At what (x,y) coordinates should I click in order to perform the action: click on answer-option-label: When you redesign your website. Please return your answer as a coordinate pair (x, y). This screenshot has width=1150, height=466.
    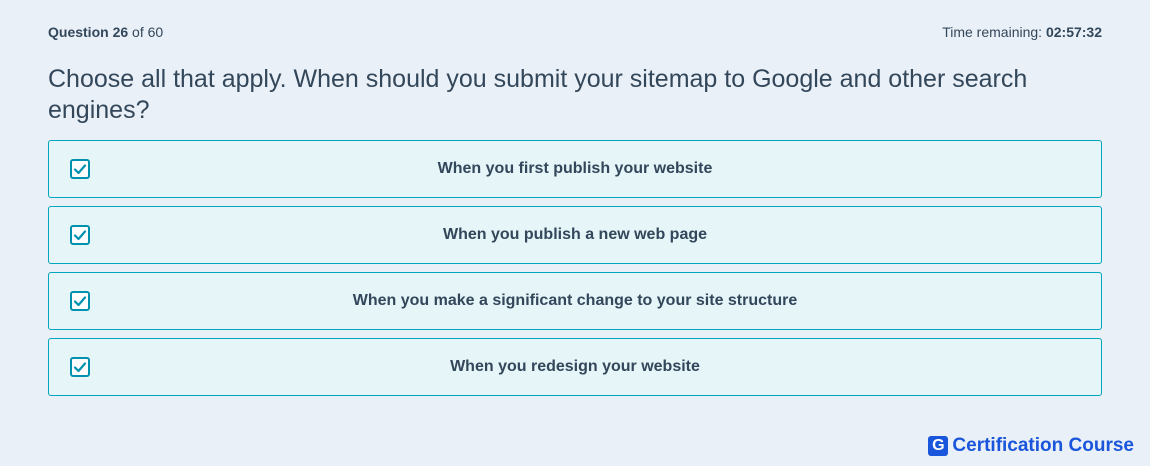
    Looking at the image, I should click on (575, 366).